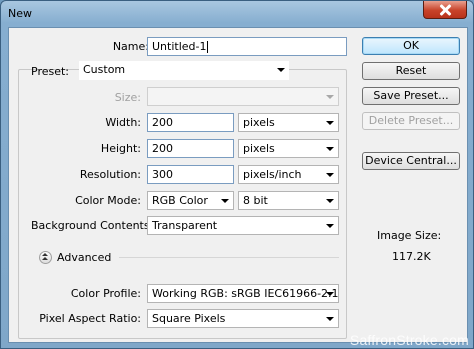 The height and width of the screenshot is (349, 474). Describe the element at coordinates (184, 70) in the screenshot. I see `preset-select: Custom` at that location.